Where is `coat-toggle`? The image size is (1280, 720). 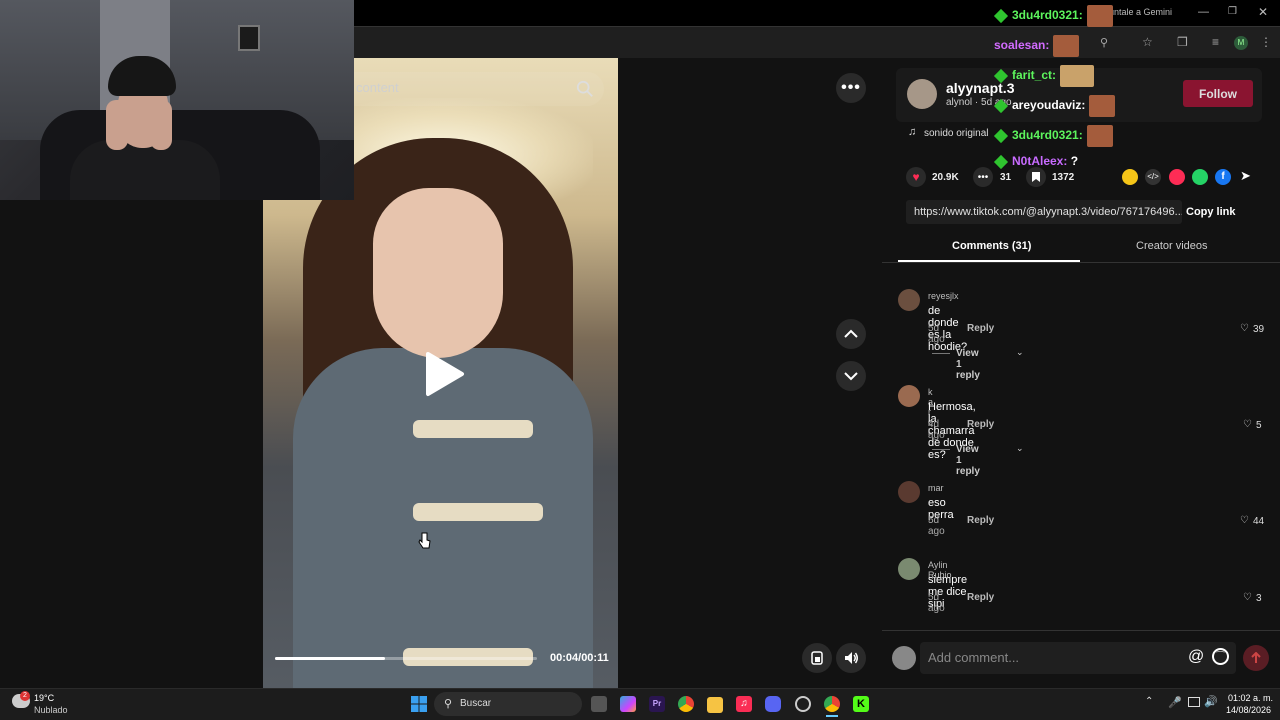 coat-toggle is located at coordinates (473, 429).